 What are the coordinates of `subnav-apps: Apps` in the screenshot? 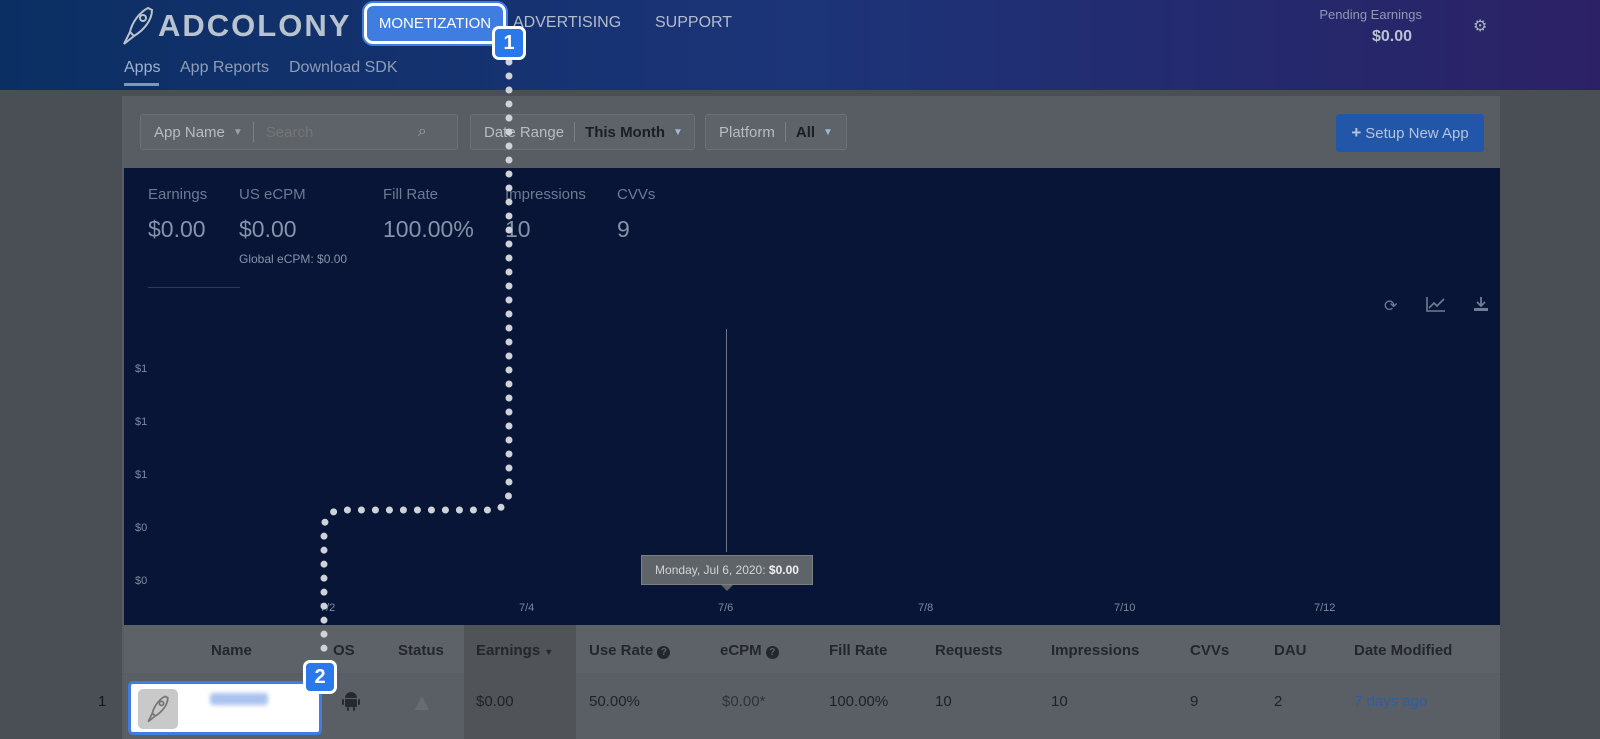 It's located at (142, 68).